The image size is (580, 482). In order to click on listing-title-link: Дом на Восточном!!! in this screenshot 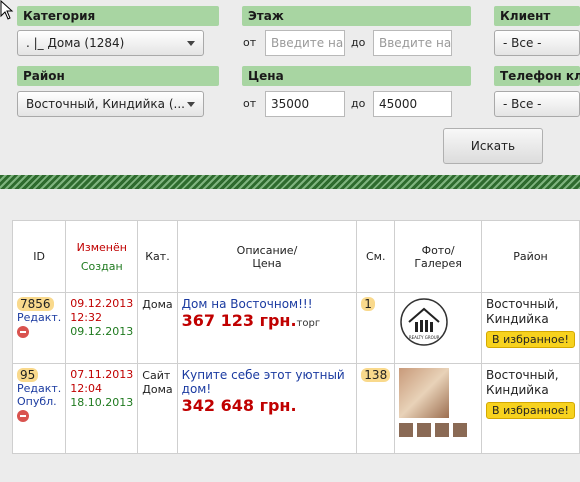, I will do `click(267, 304)`.